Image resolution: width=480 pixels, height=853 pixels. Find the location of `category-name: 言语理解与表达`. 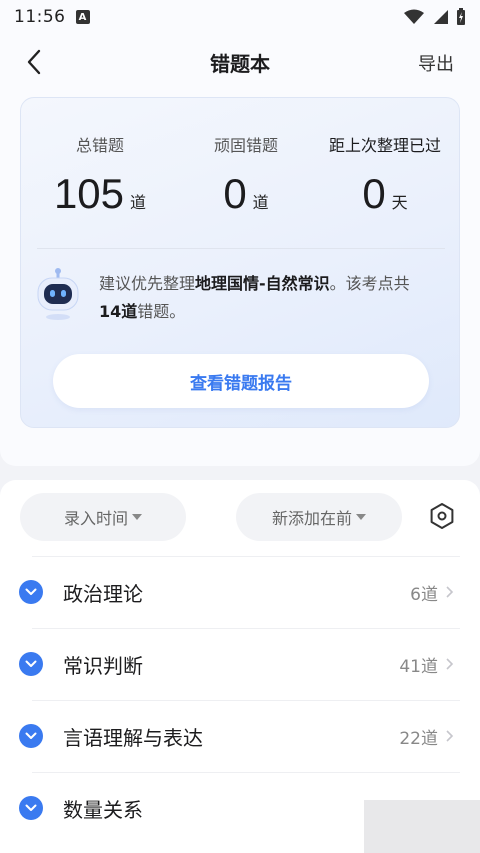

category-name: 言语理解与表达 is located at coordinates (133, 737).